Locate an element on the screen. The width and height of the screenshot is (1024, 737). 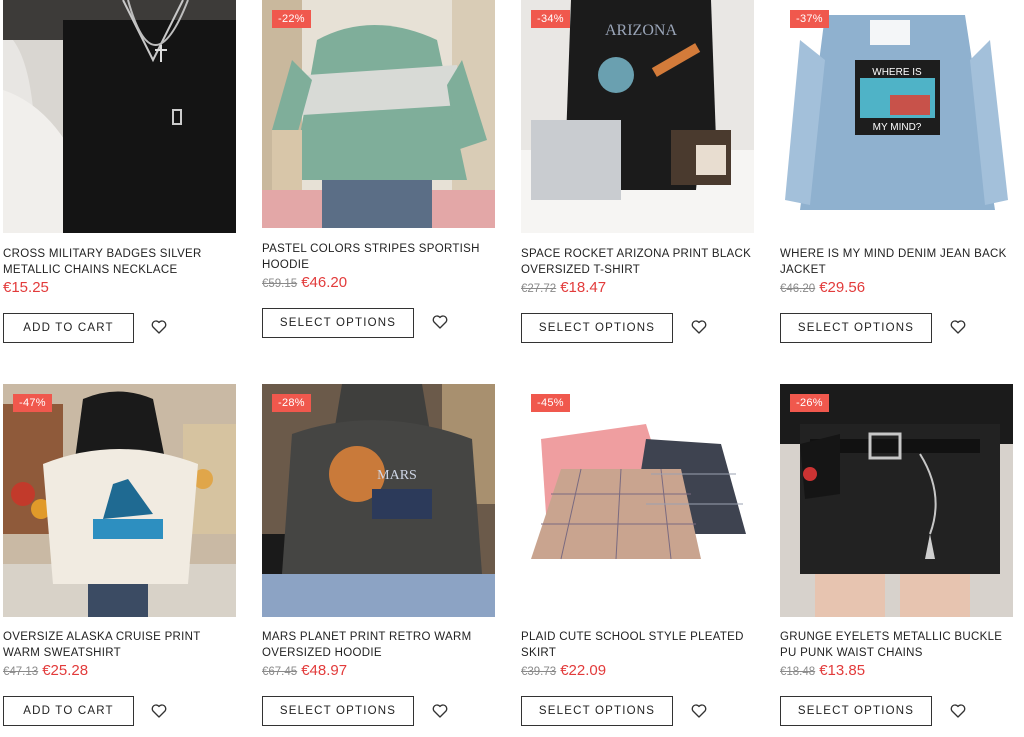
product-image-hoodie-stripes: -22% is located at coordinates (378, 114).